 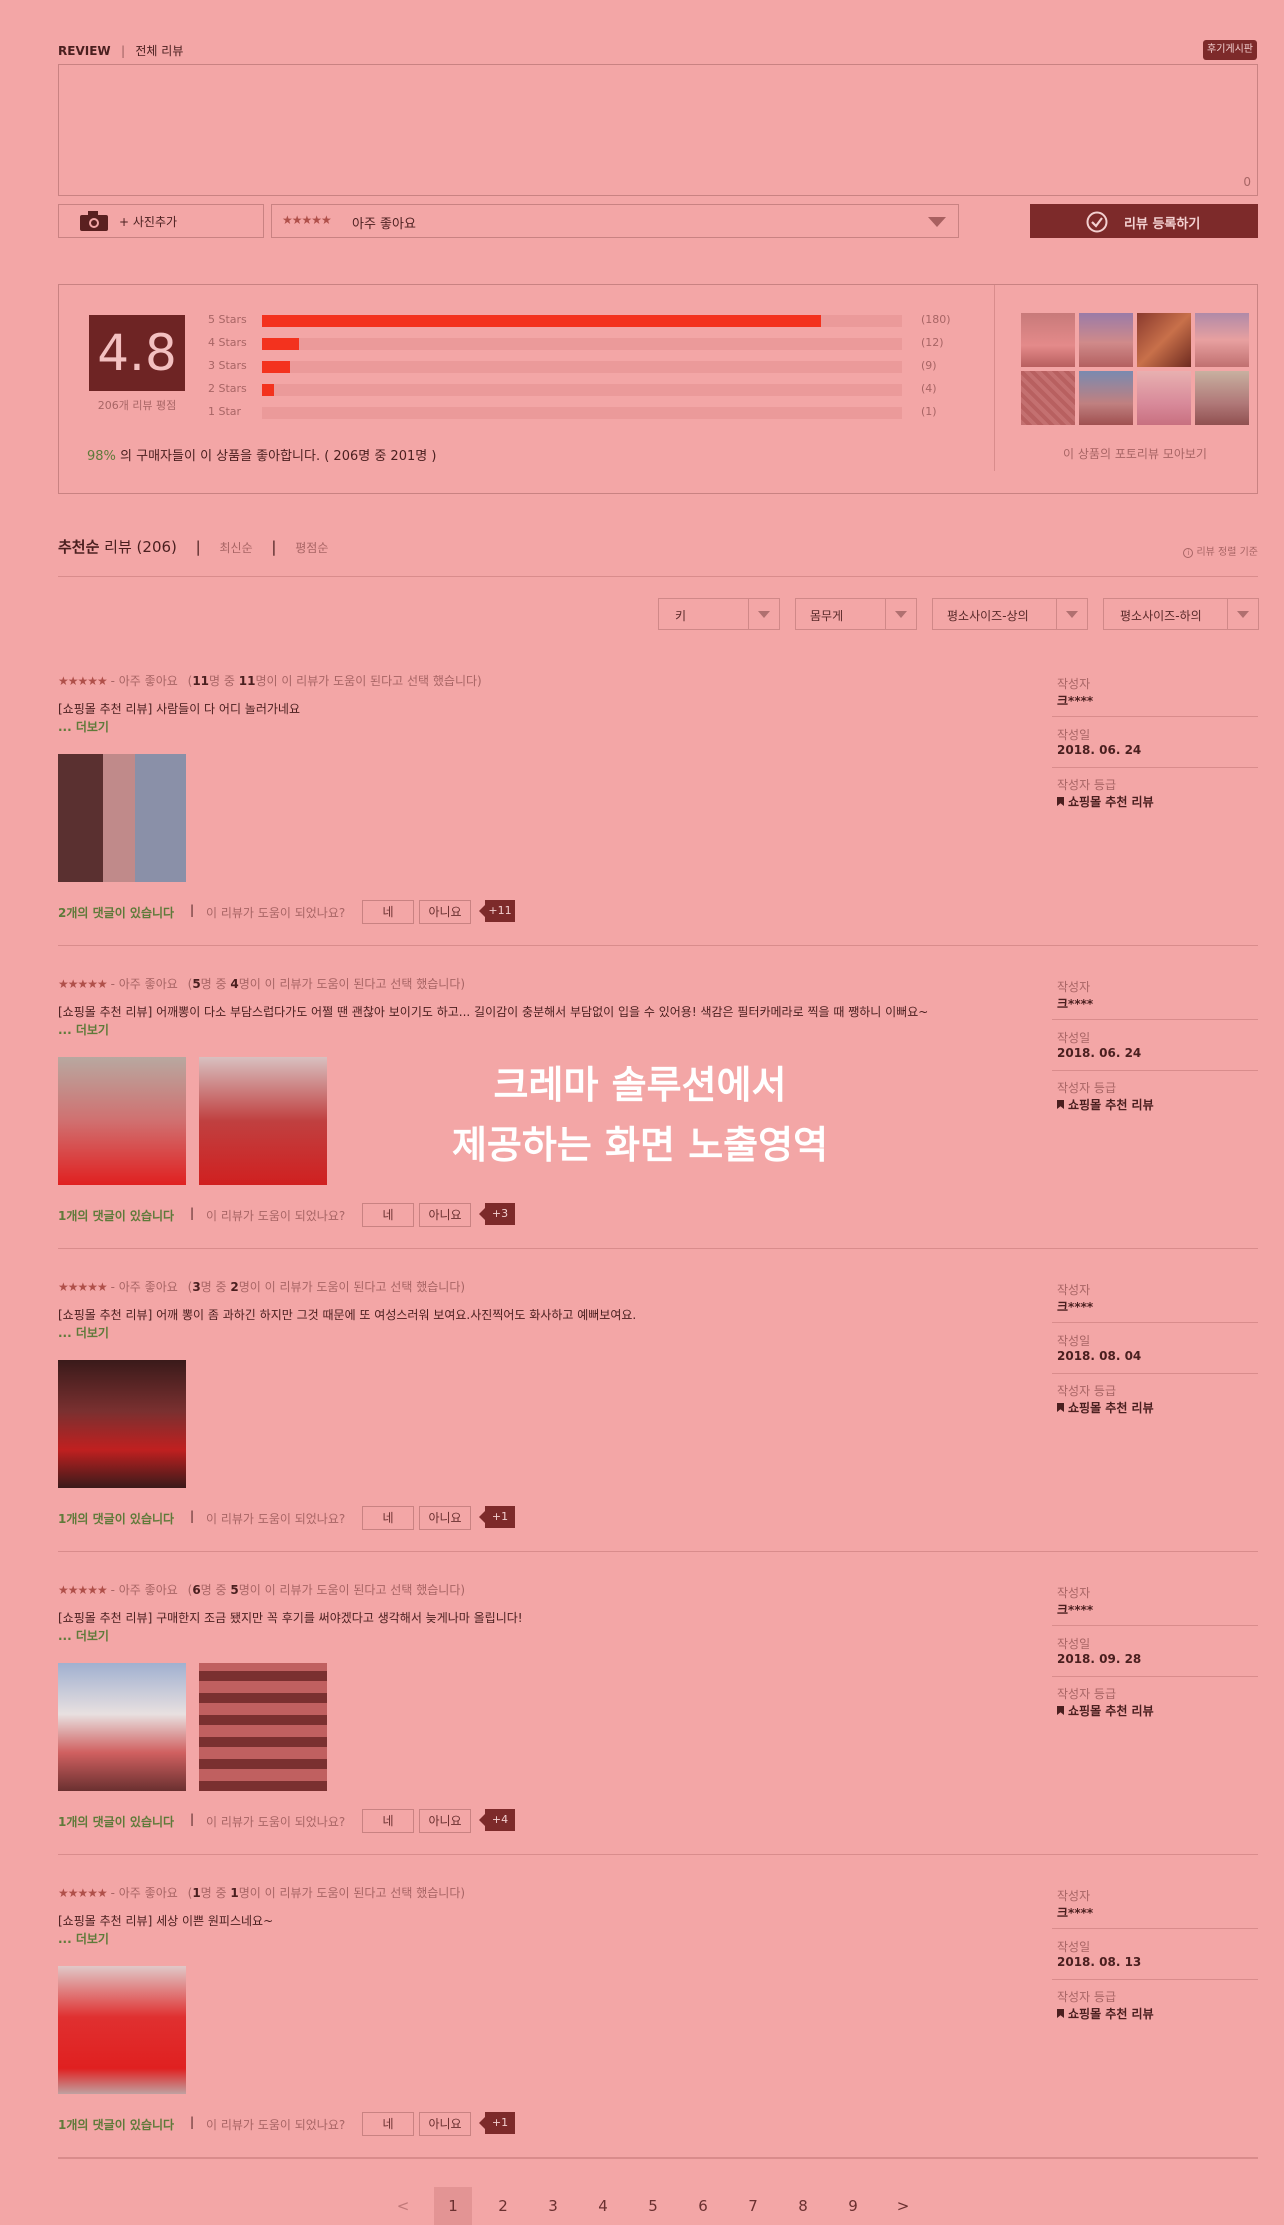 I want to click on photo-review-link: 이 상품의 포토리뷰 모아보기, so click(x=1135, y=453).